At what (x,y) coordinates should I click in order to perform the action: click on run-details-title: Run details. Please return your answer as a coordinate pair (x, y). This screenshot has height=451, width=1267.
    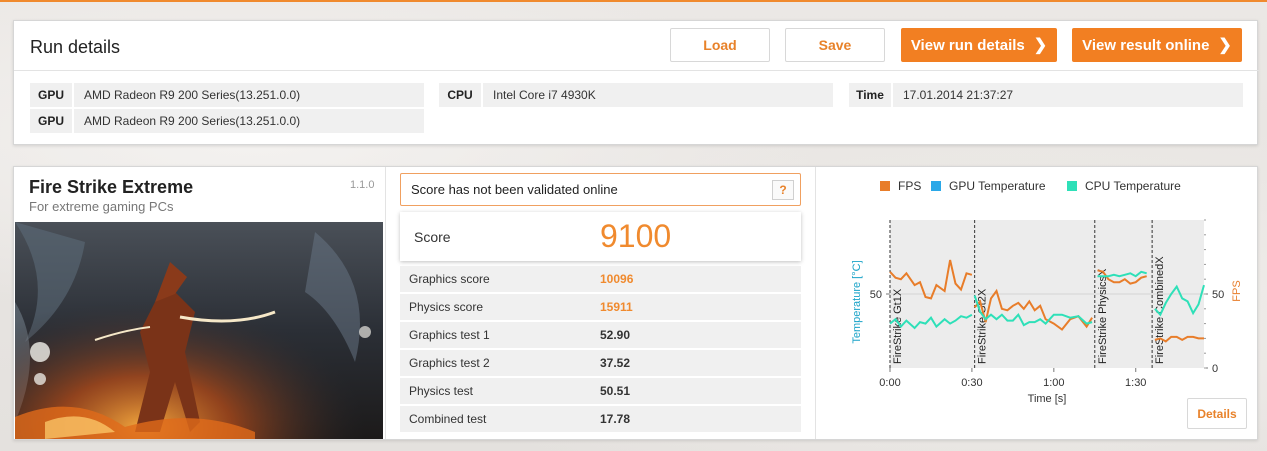
    Looking at the image, I should click on (75, 47).